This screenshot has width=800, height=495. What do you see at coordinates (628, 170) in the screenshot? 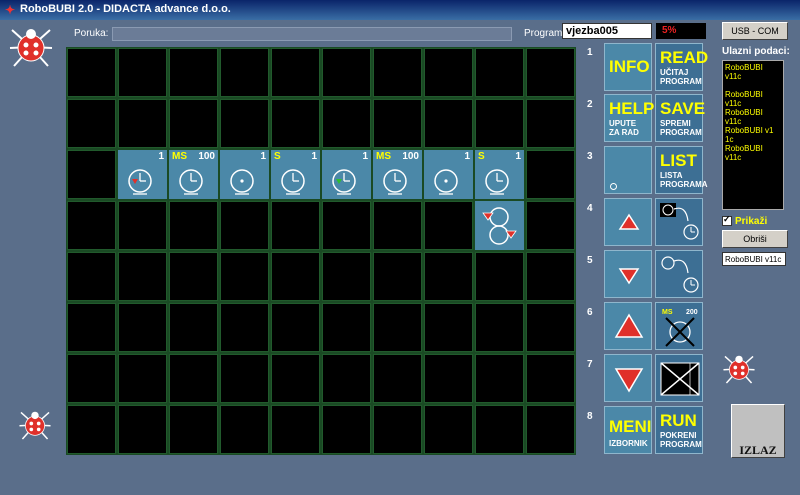
I see `slot-3-button` at bounding box center [628, 170].